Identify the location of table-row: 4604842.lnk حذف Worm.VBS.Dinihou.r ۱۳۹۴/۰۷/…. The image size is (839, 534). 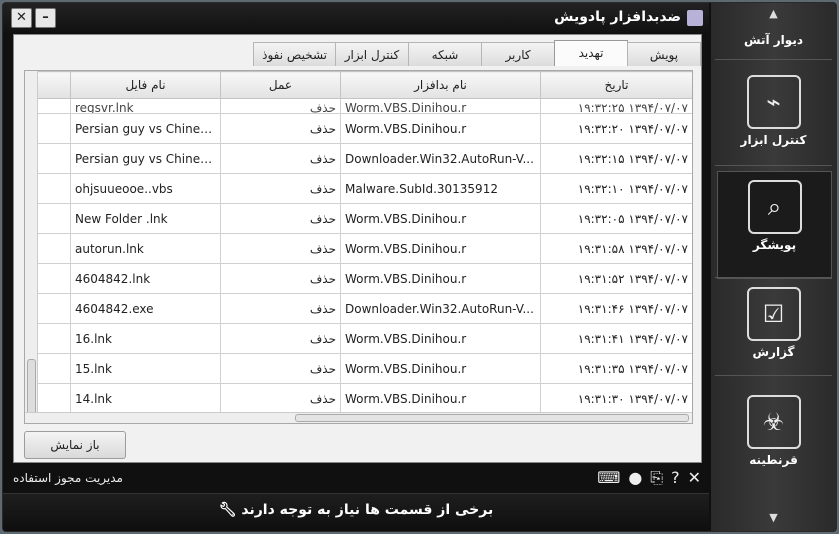
(364, 278).